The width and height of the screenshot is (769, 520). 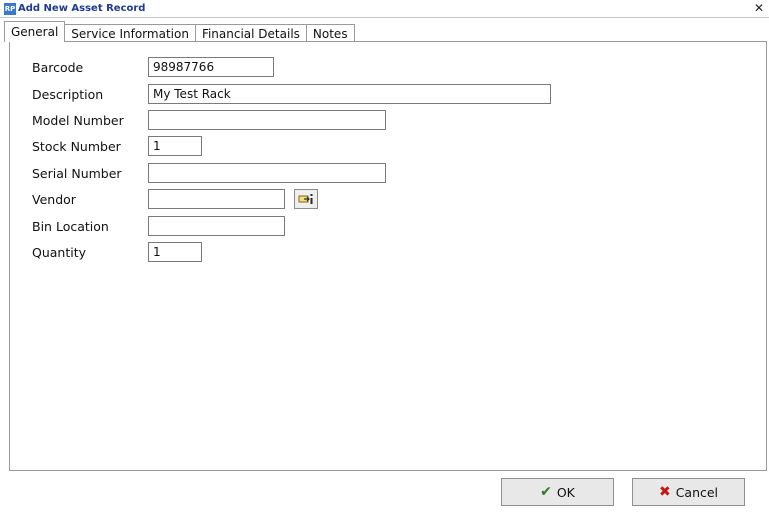 I want to click on lookup-icon, so click(x=305, y=199).